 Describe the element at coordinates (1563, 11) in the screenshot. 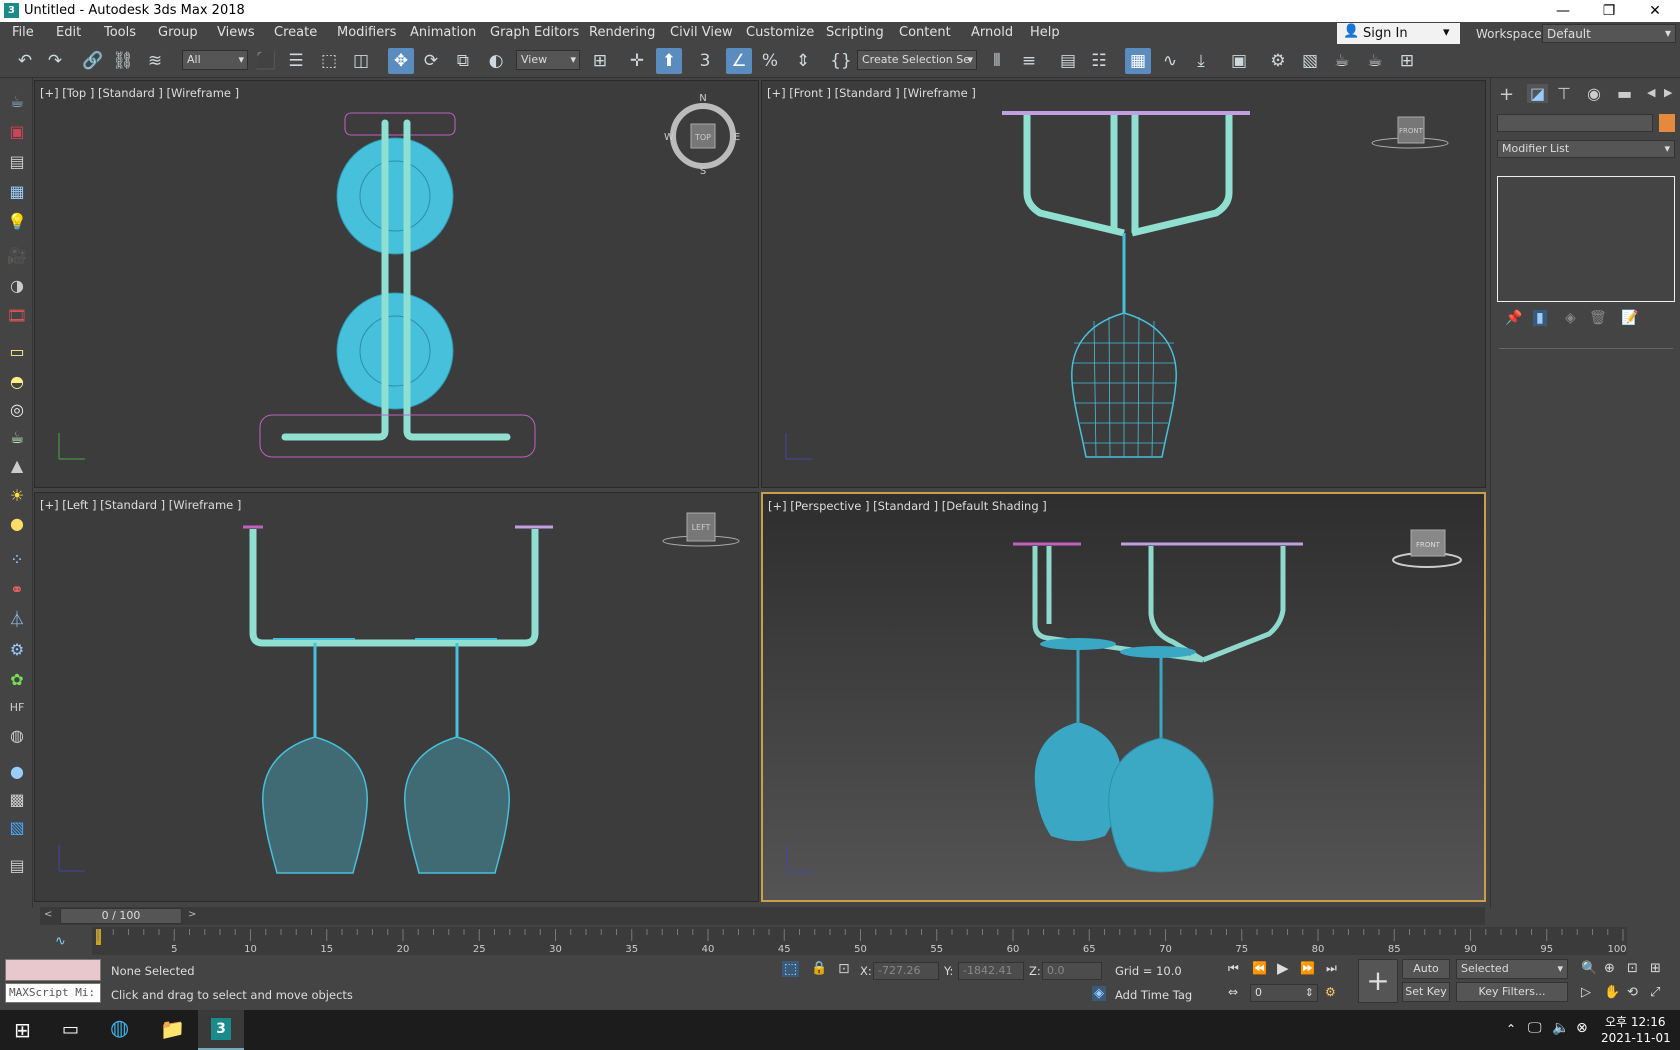

I see `minimize-icon: —` at that location.